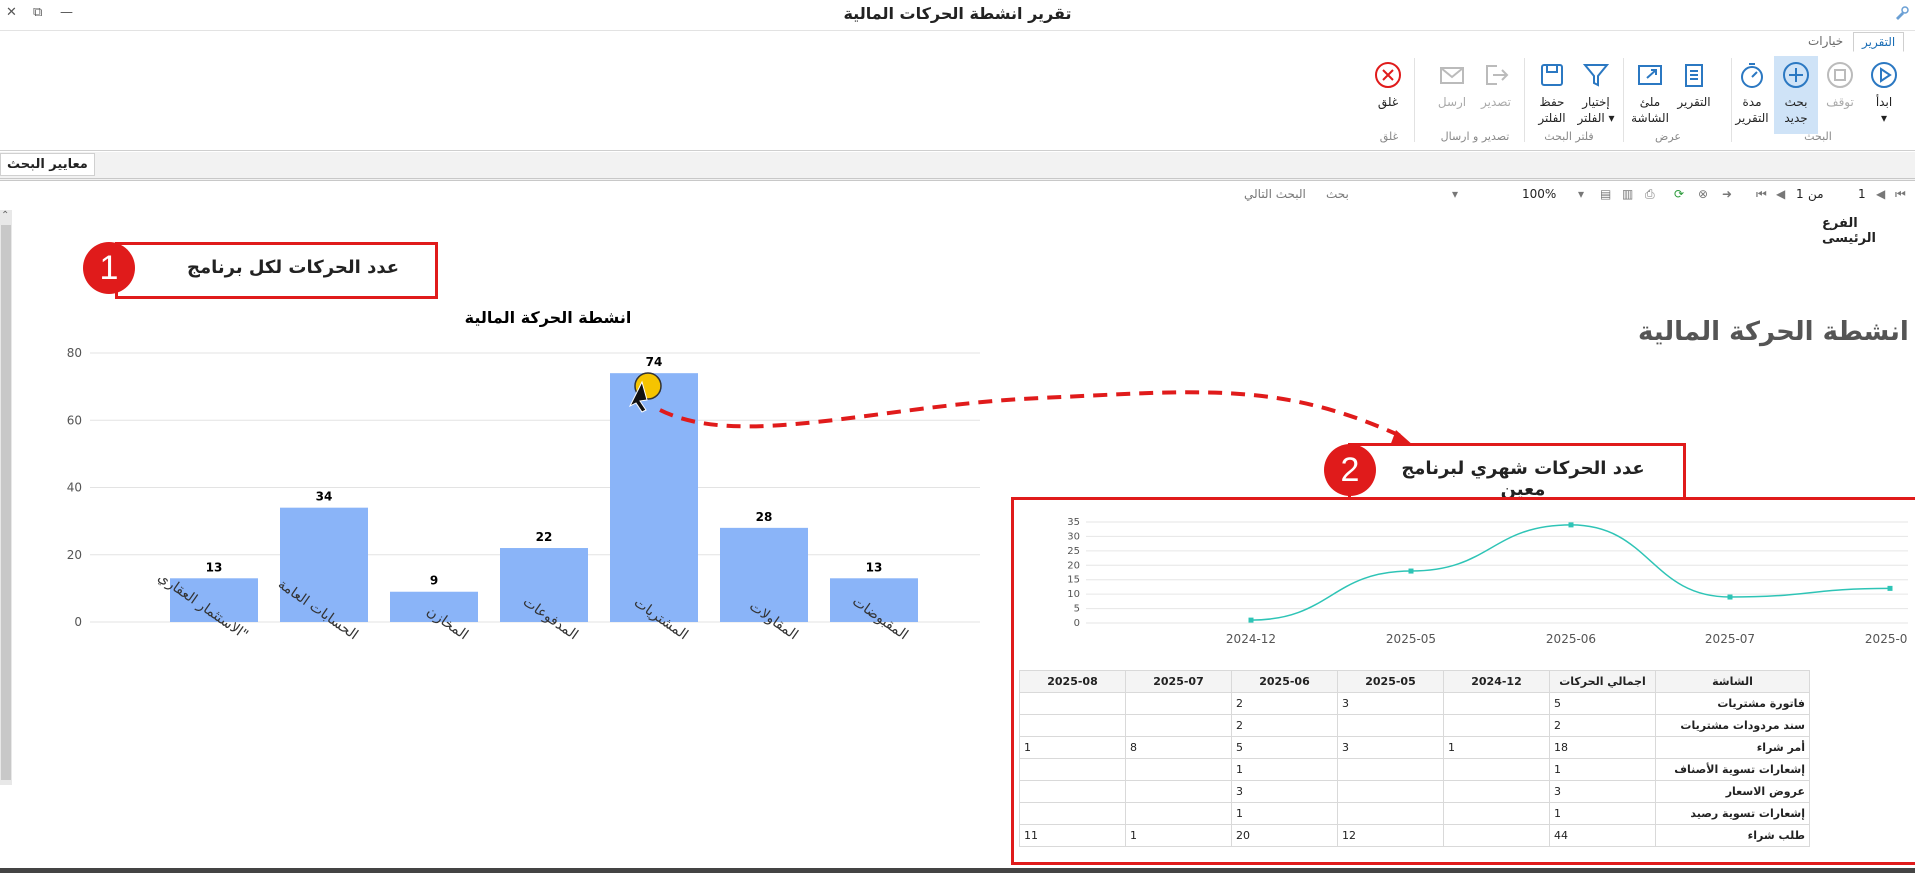  What do you see at coordinates (1752, 118) in the screenshot?
I see `ribbon-button-label-2: التقرير` at bounding box center [1752, 118].